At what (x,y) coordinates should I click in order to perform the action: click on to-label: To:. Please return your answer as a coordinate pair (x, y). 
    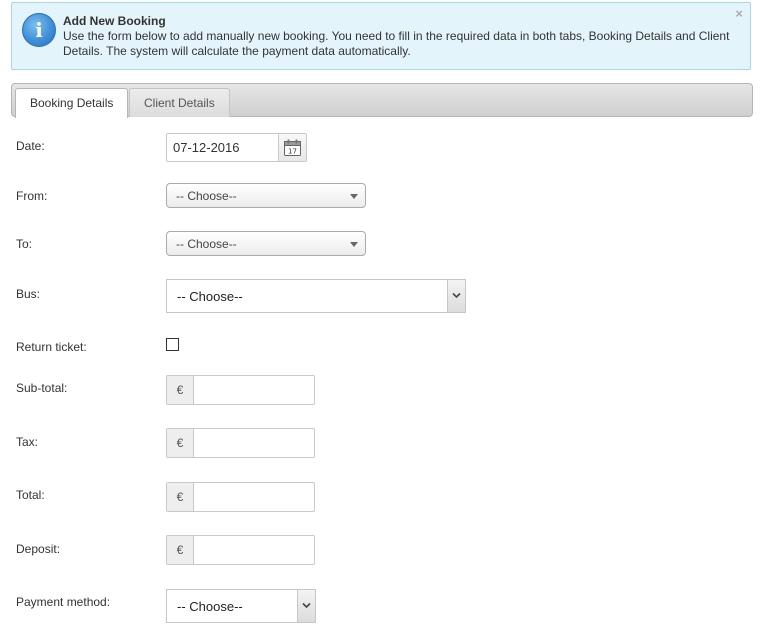
    Looking at the image, I should click on (24, 244).